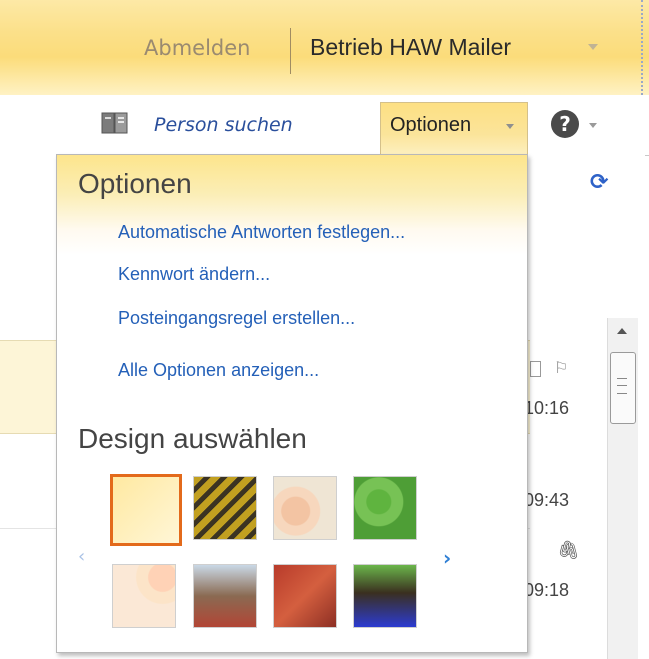 This screenshot has width=649, height=659. I want to click on theme-swatch-default, so click(146, 510).